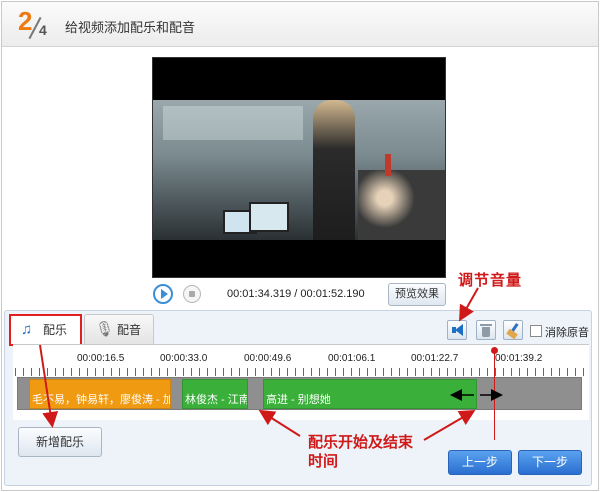 The width and height of the screenshot is (600, 492). What do you see at coordinates (536, 331) in the screenshot?
I see `mute-original-checkbox` at bounding box center [536, 331].